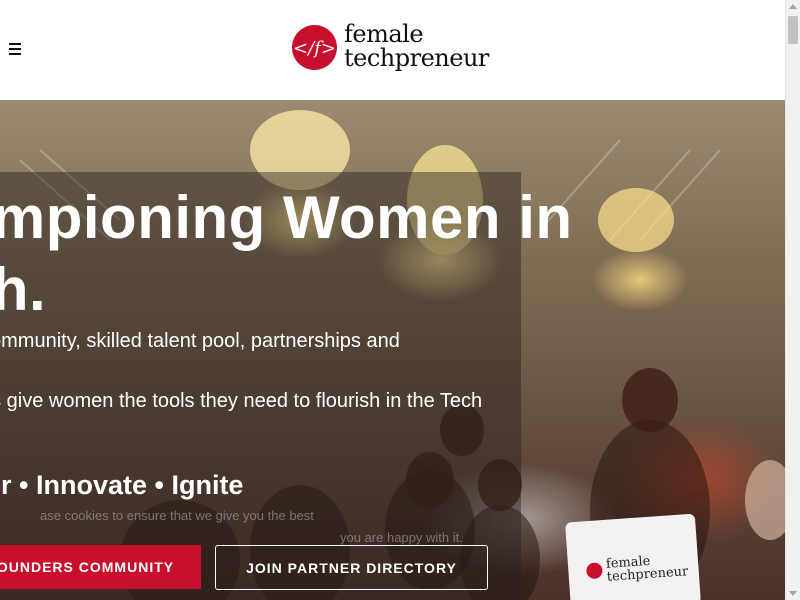 The image size is (800, 600). Describe the element at coordinates (401, 537) in the screenshot. I see `cookie-notice-text-2: you are happy with it.` at that location.